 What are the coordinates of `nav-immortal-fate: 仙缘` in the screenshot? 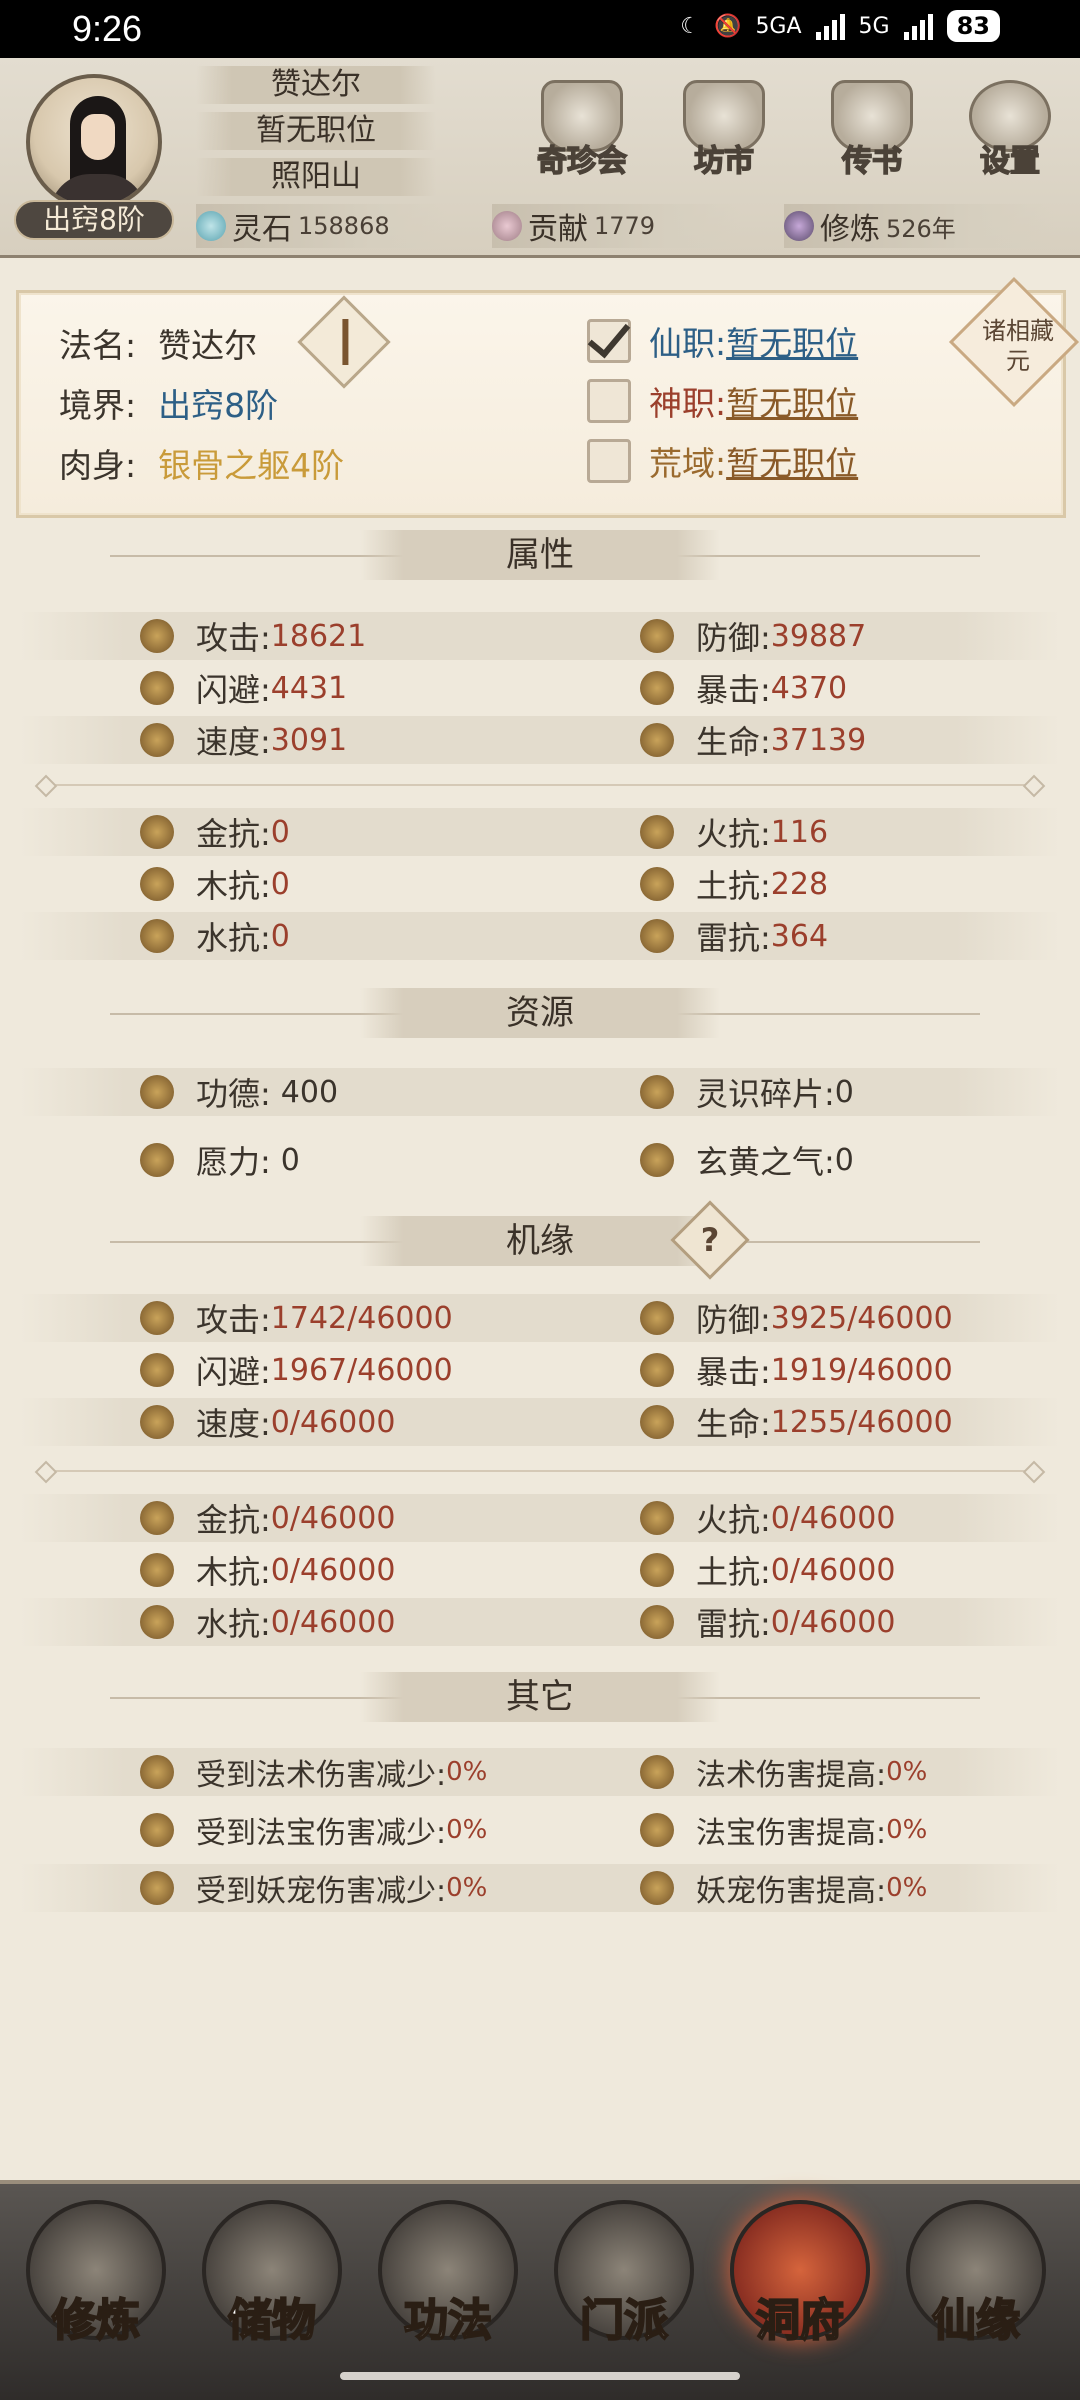 It's located at (976, 2290).